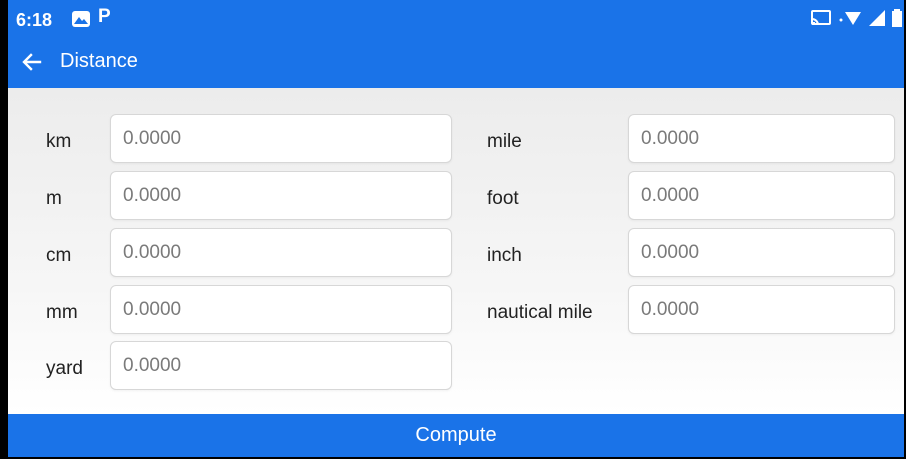  I want to click on mm-input-field, so click(281, 309).